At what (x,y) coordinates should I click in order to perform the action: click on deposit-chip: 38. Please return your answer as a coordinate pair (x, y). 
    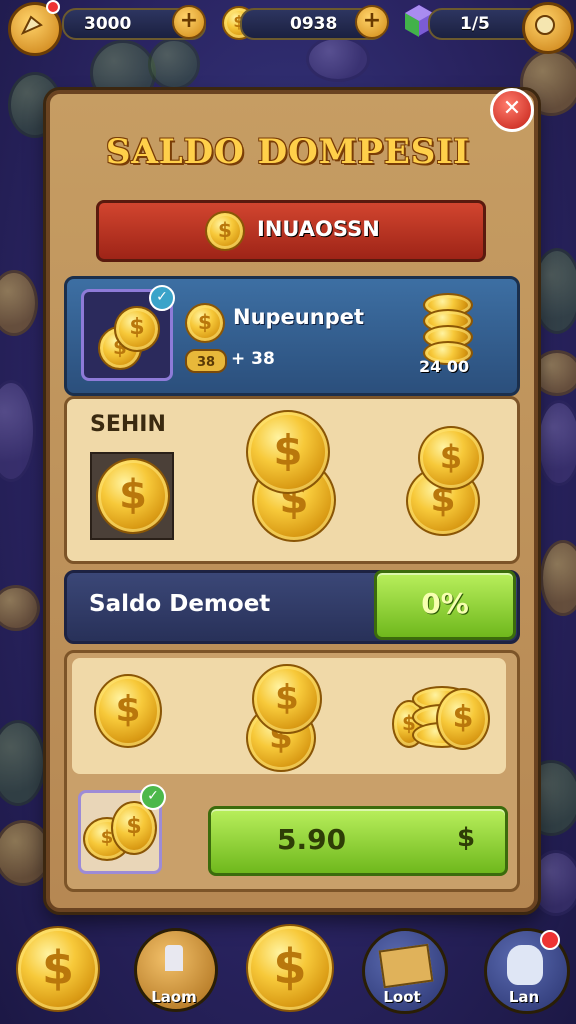
    Looking at the image, I should click on (206, 361).